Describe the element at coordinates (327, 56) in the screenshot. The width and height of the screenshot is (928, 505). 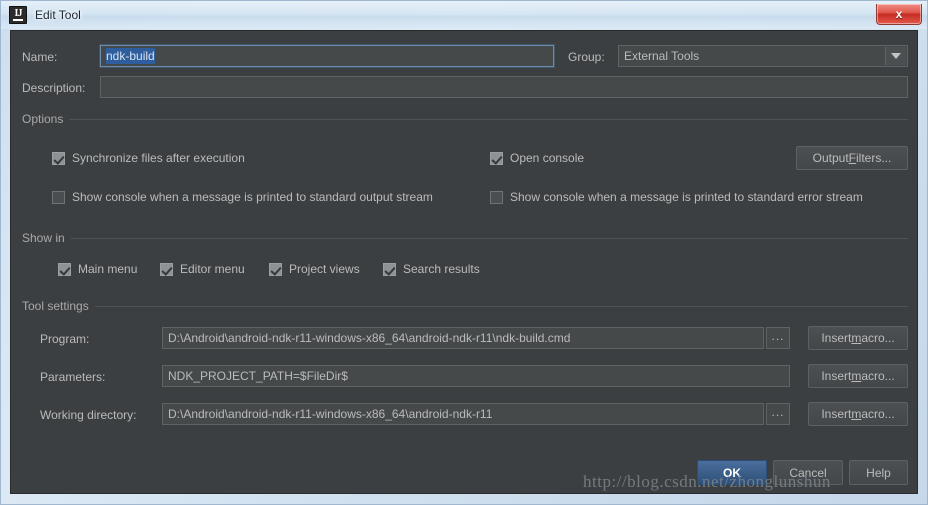
I see `name-input: ndk-build` at that location.